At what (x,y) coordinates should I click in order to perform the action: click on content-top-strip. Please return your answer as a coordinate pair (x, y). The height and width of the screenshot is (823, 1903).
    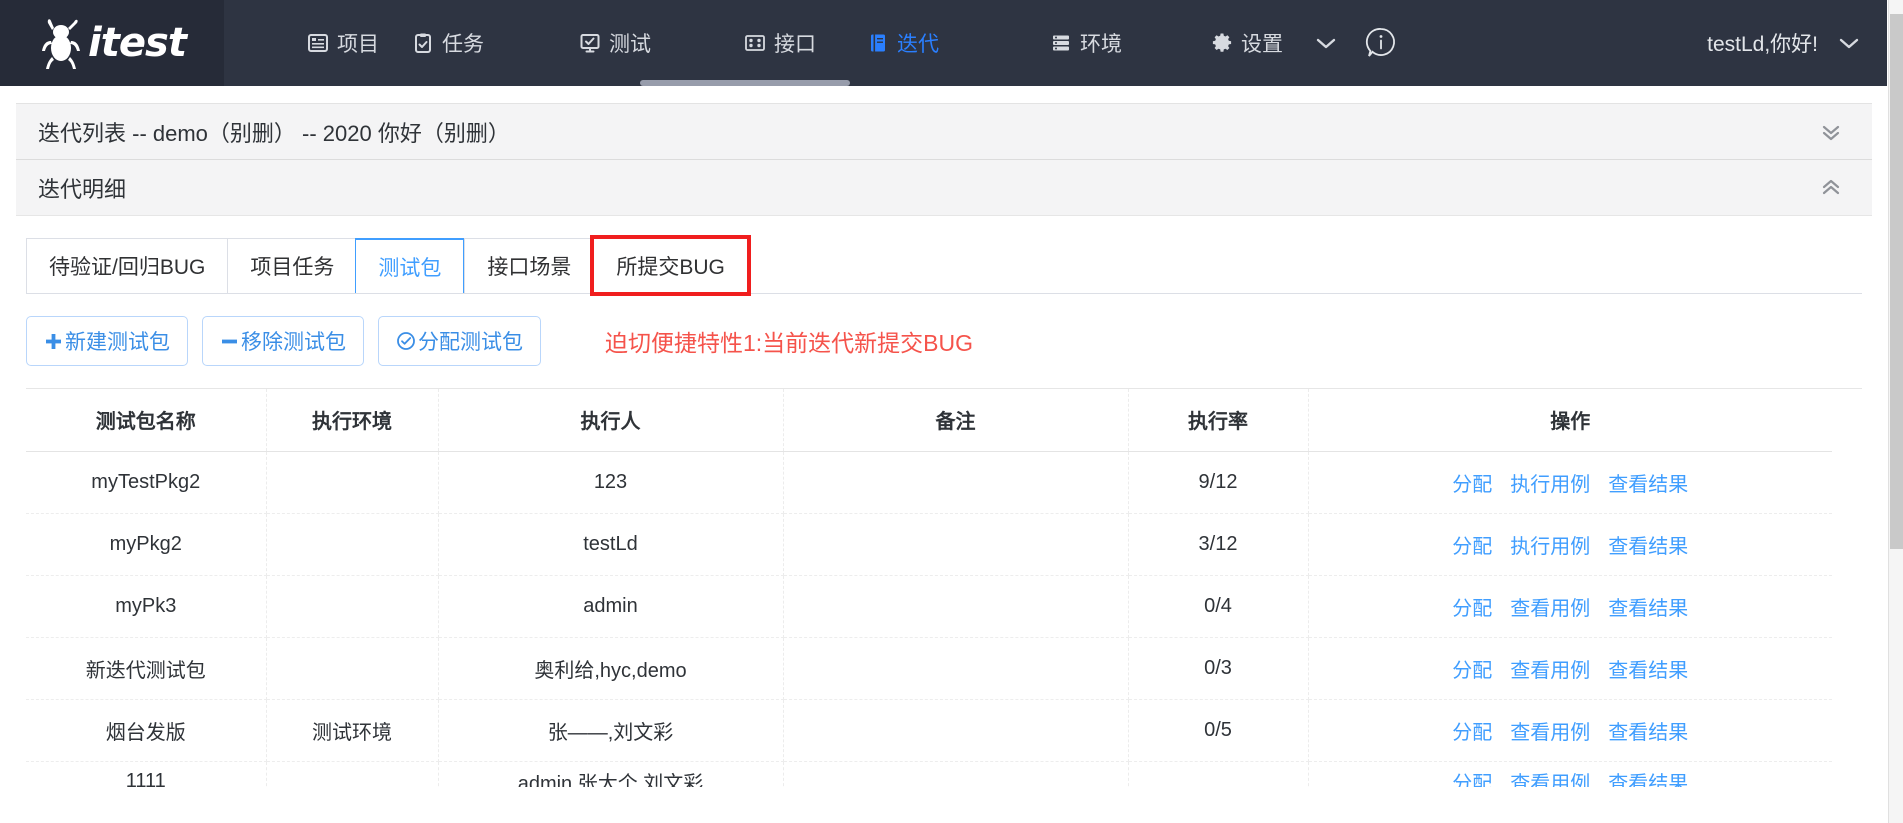
    Looking at the image, I should click on (944, 95).